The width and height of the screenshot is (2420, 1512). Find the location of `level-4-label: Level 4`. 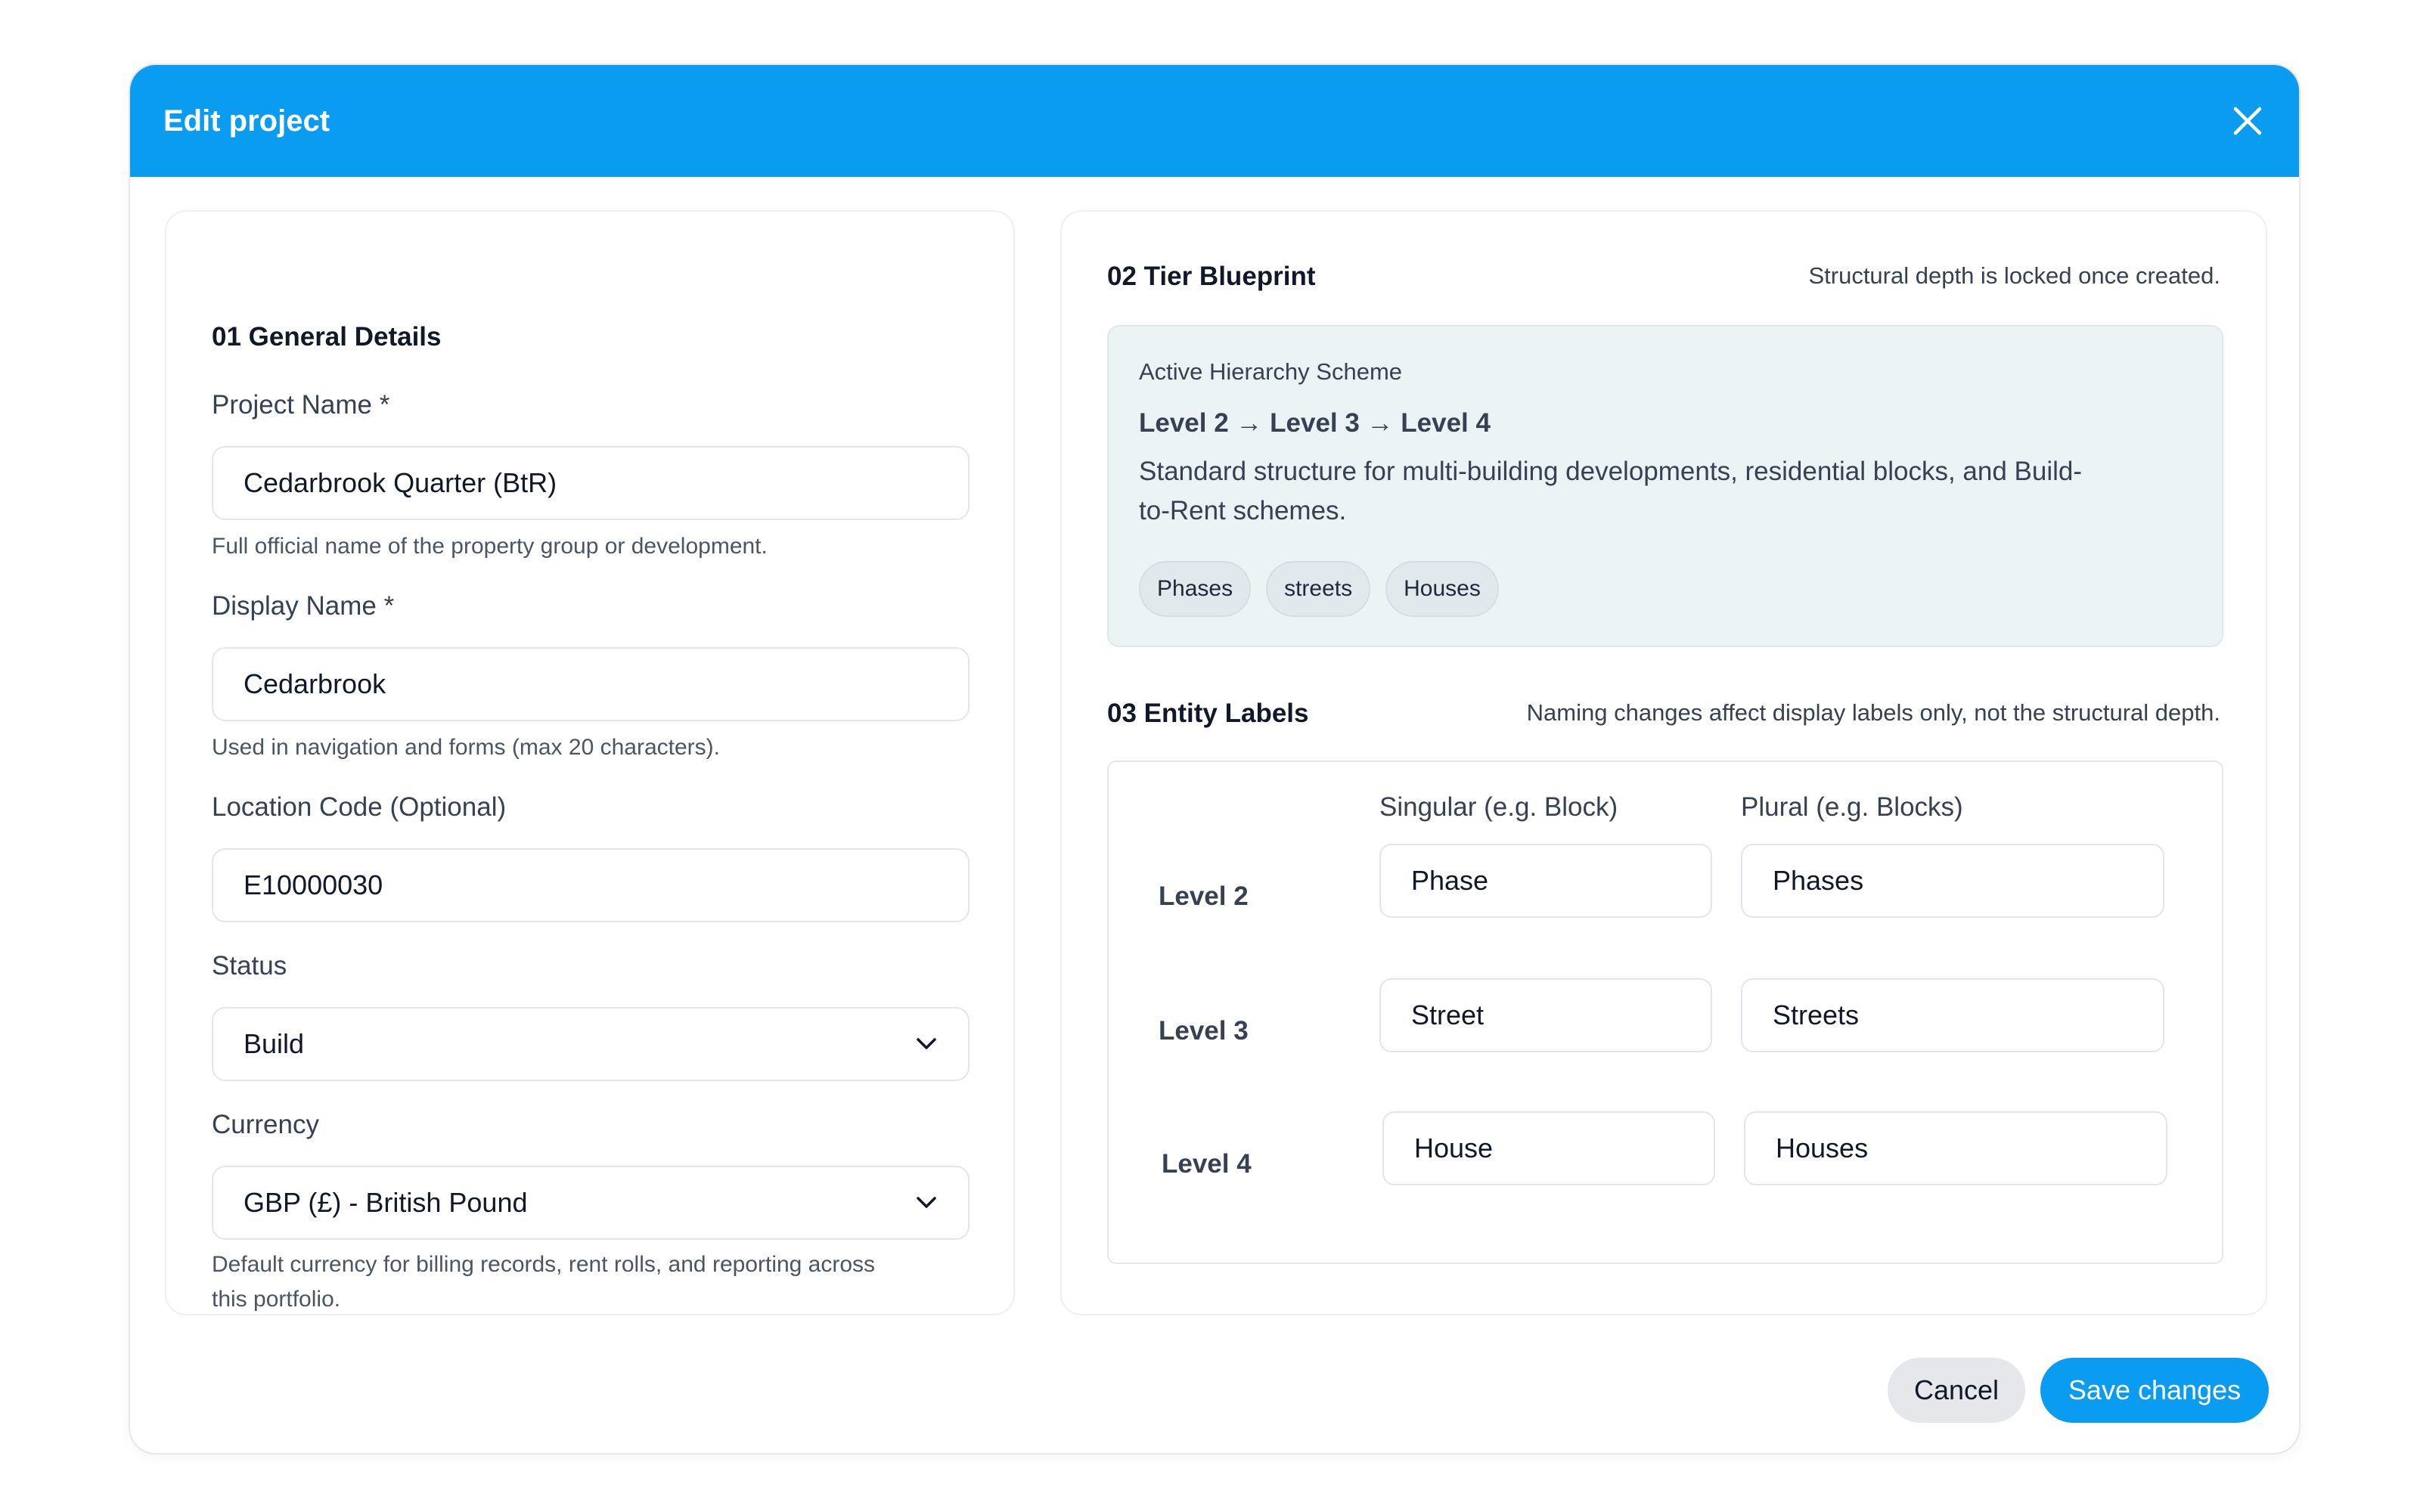

level-4-label: Level 4 is located at coordinates (1207, 1164).